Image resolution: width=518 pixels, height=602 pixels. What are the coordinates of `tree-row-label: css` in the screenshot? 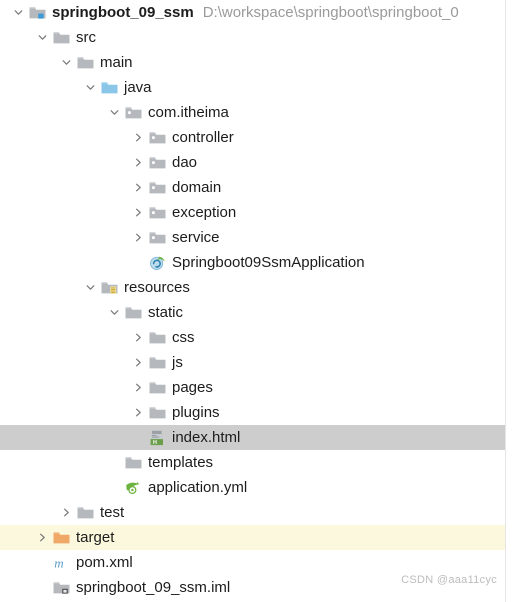 It's located at (183, 337).